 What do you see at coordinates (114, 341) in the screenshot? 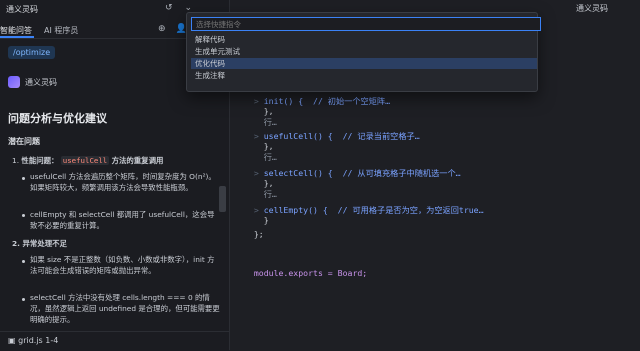
I see `status-bar: ▣ grid.js 1-4` at bounding box center [114, 341].